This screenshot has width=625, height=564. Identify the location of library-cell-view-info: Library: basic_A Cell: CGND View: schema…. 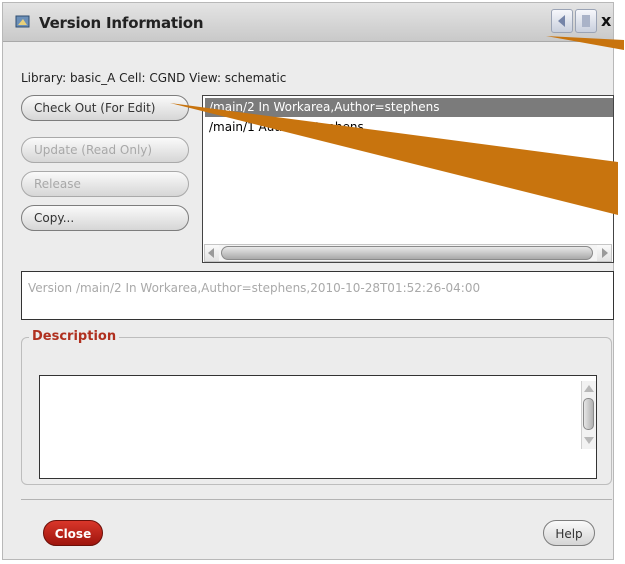
(154, 78).